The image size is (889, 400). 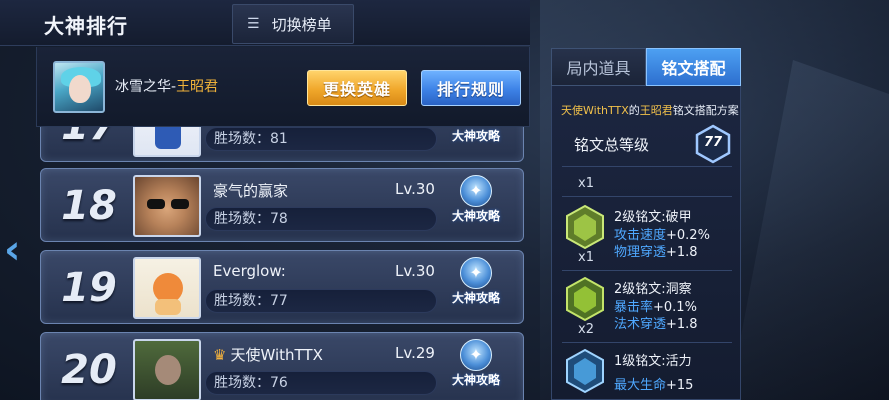 What do you see at coordinates (650, 110) in the screenshot?
I see `rune-plan-title: 天使WithTTX的王昭君铭文搭配方案` at bounding box center [650, 110].